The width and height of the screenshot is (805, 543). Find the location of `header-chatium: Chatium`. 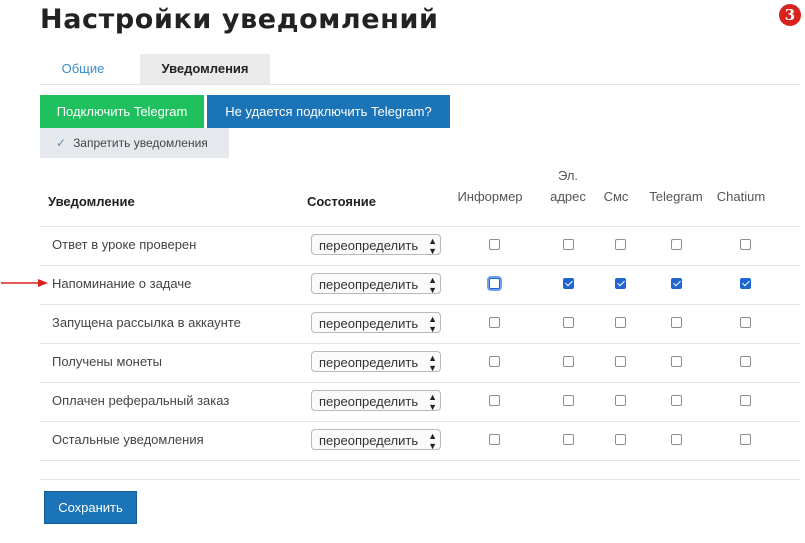

header-chatium: Chatium is located at coordinates (741, 196).